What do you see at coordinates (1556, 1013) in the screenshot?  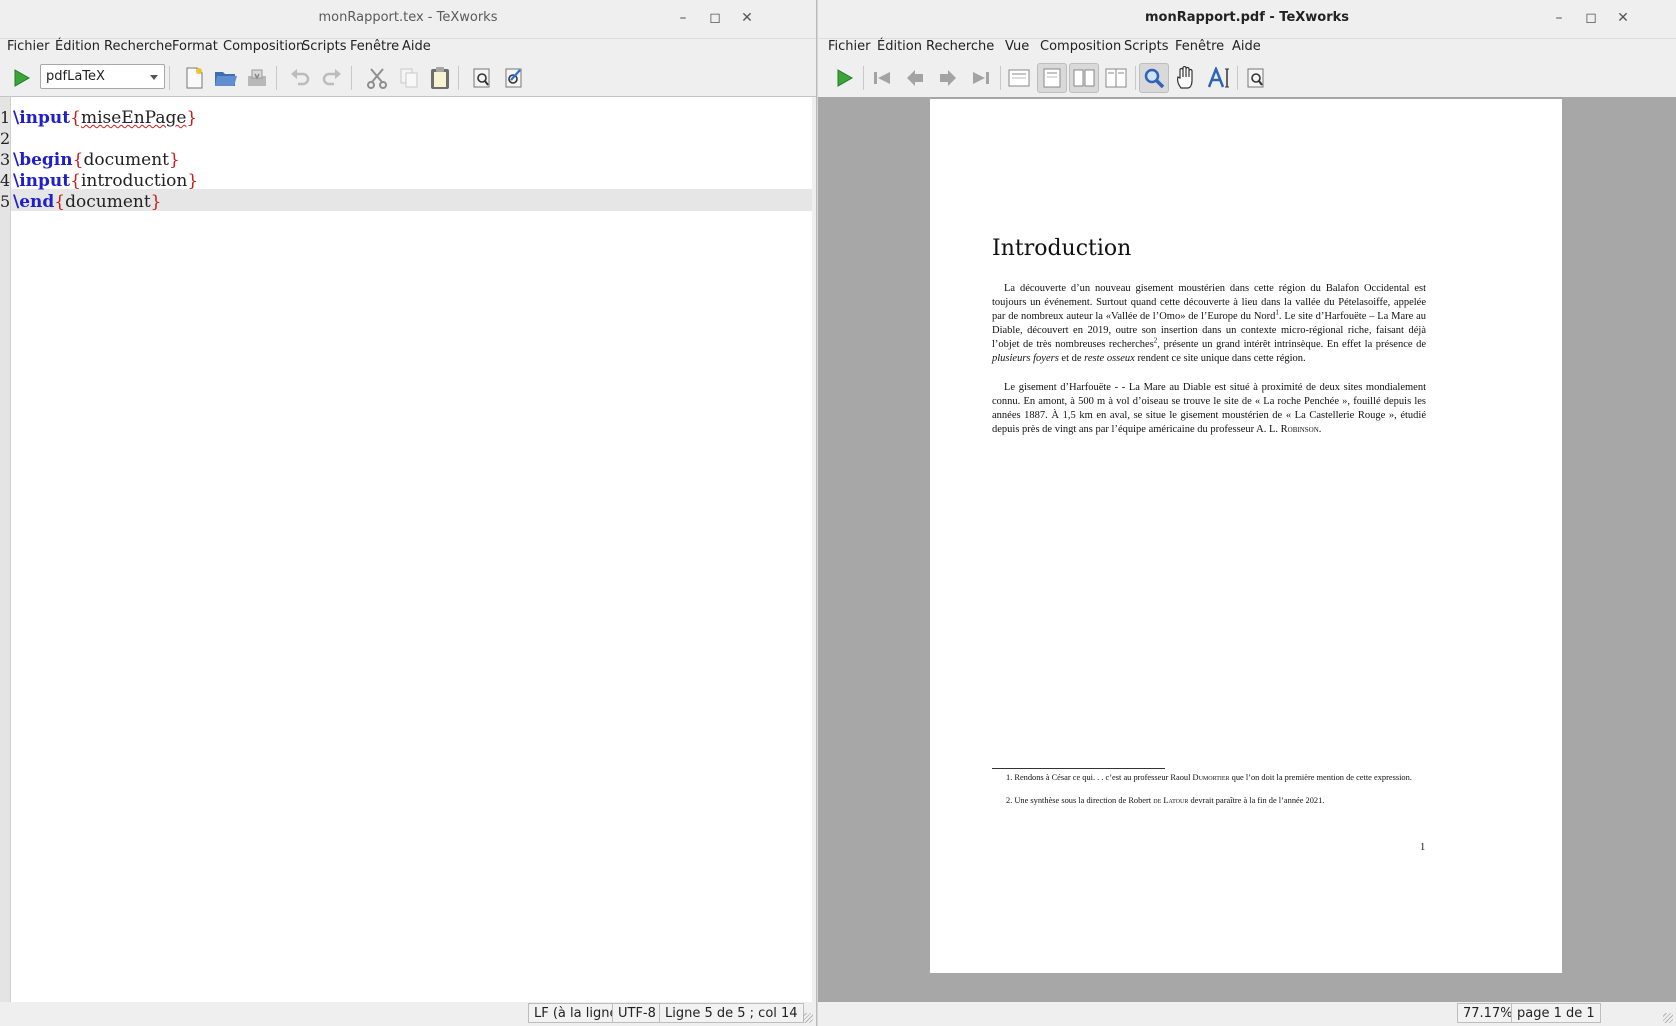 I see `page-indicator: page 1 de 1` at bounding box center [1556, 1013].